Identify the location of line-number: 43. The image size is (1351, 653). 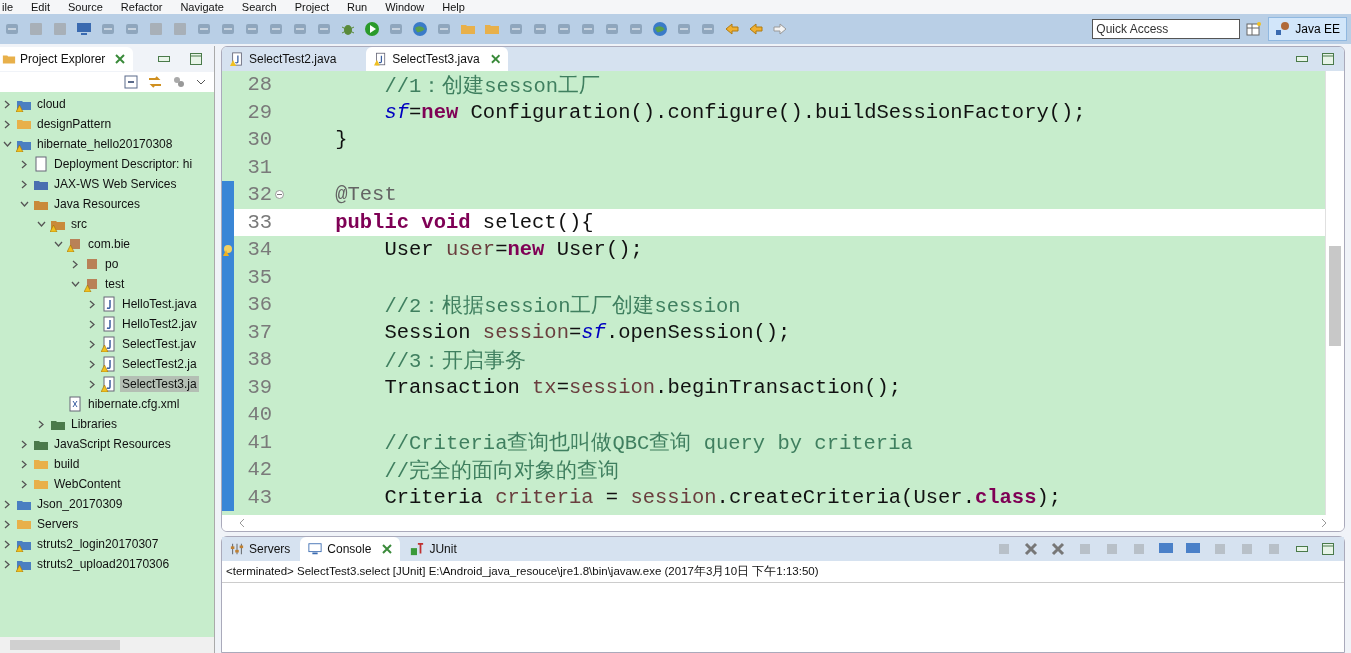
(259, 497).